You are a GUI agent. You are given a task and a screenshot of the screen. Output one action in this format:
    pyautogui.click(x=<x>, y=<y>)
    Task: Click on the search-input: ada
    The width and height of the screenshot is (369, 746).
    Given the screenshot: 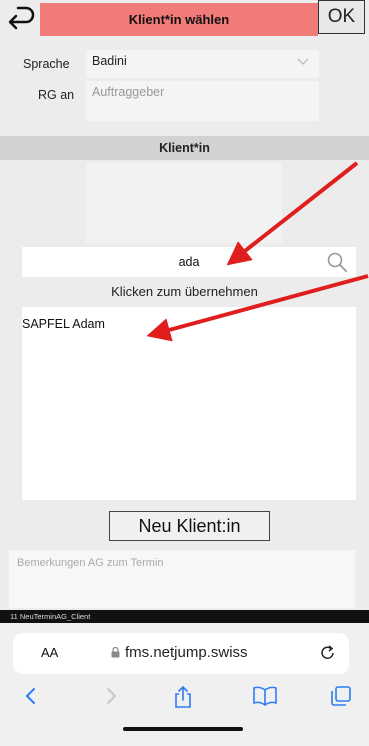 What is the action you would take?
    pyautogui.click(x=189, y=262)
    